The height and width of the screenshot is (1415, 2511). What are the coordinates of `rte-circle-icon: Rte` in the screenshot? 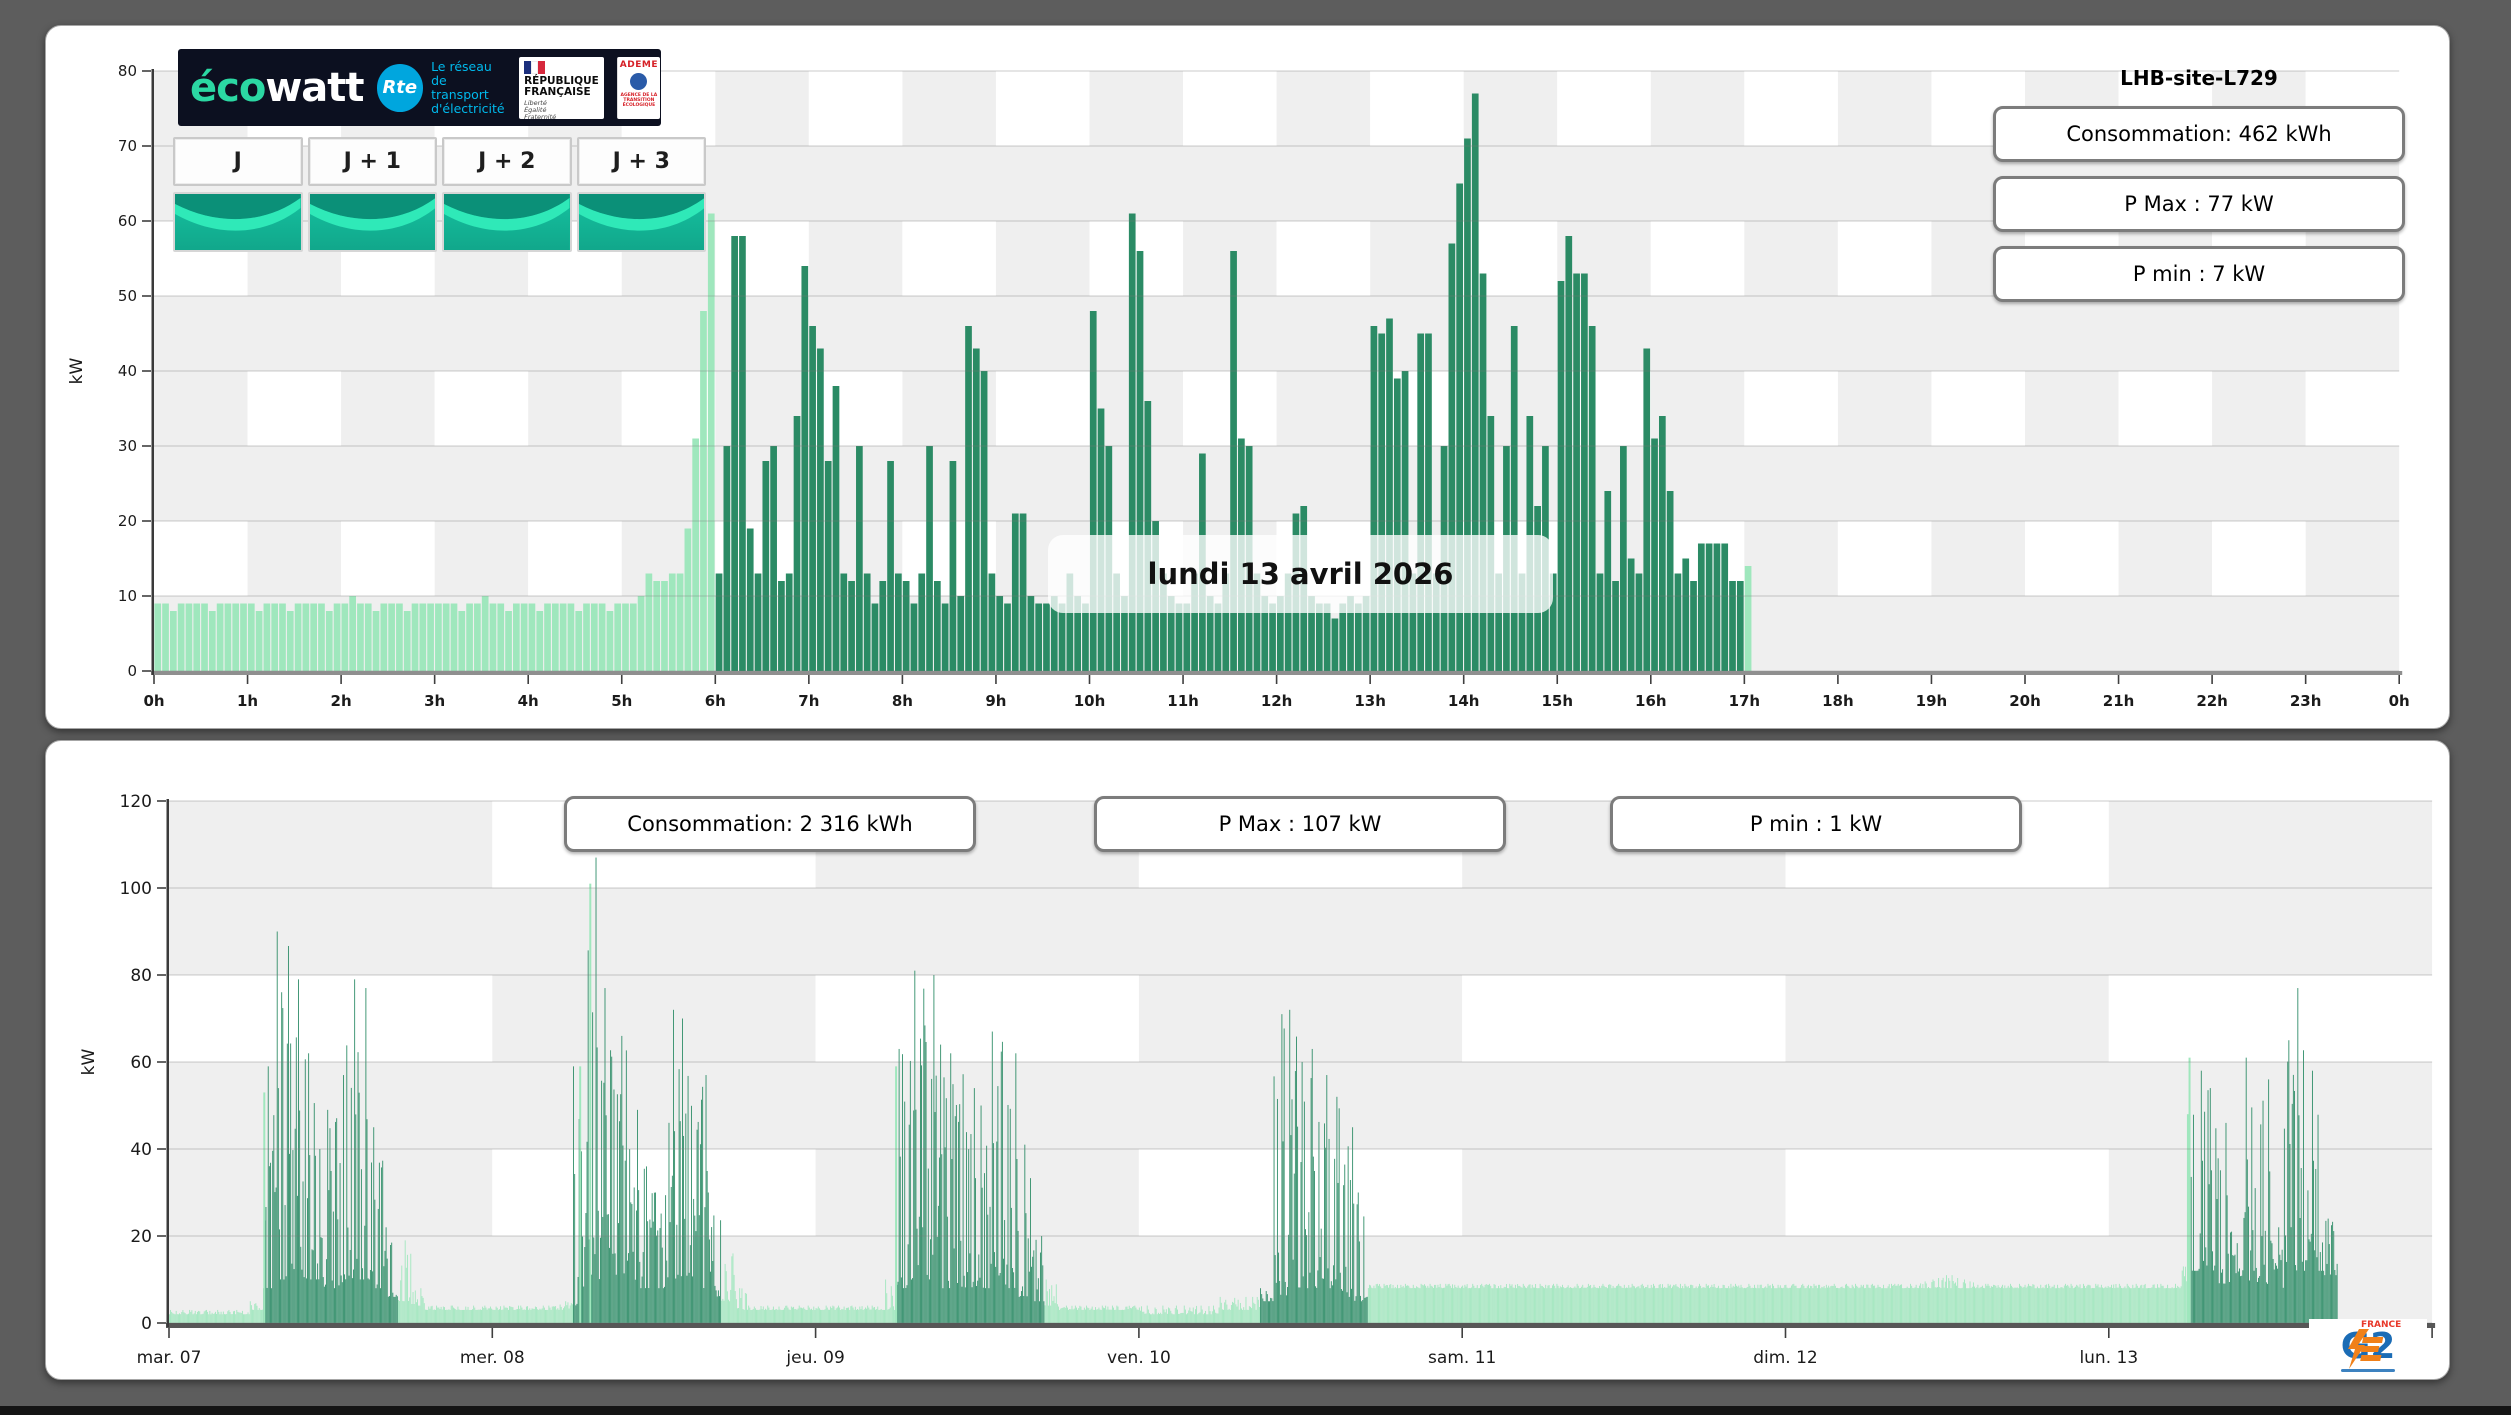 It's located at (400, 87).